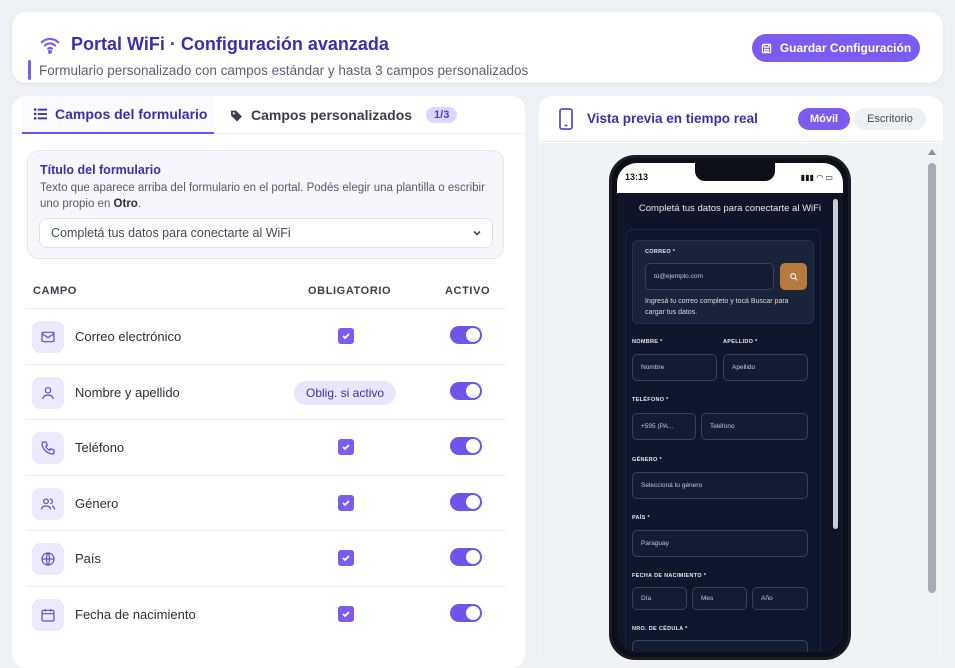  Describe the element at coordinates (266, 391) in the screenshot. I see `table-row: Nombre y apellido Oblig. si activo` at that location.